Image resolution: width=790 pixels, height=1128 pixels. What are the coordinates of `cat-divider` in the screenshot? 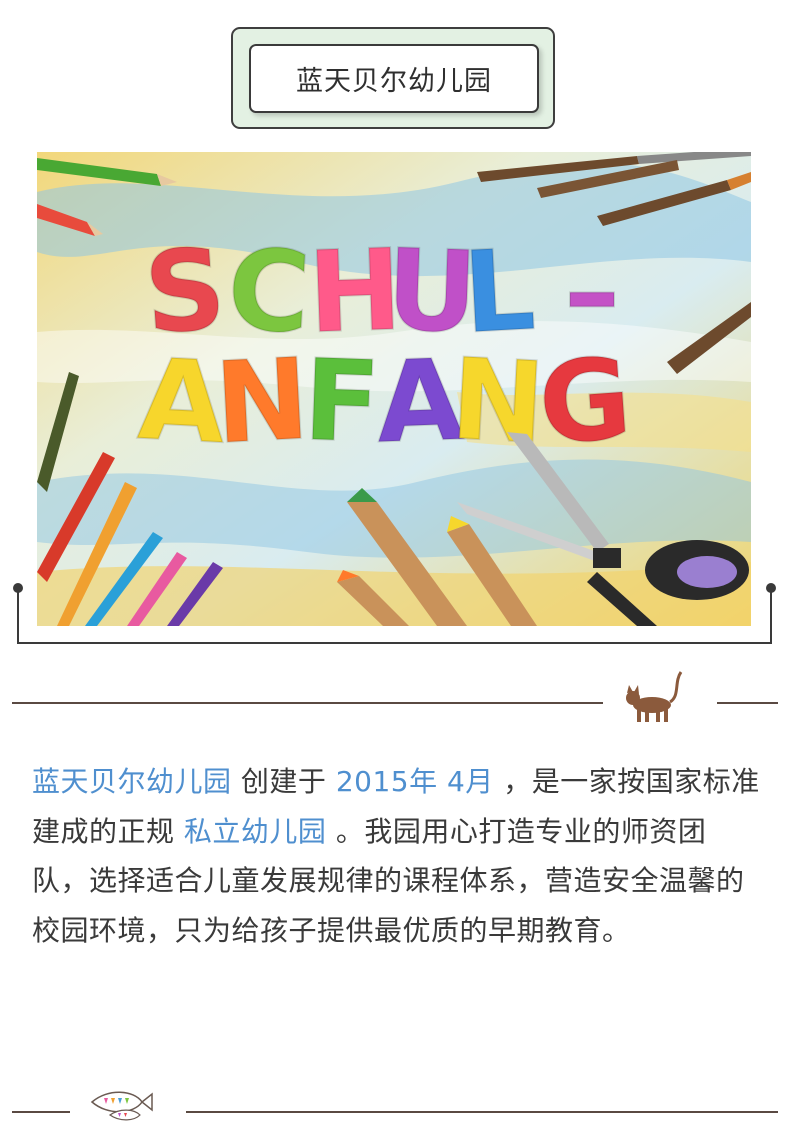 It's located at (395, 696).